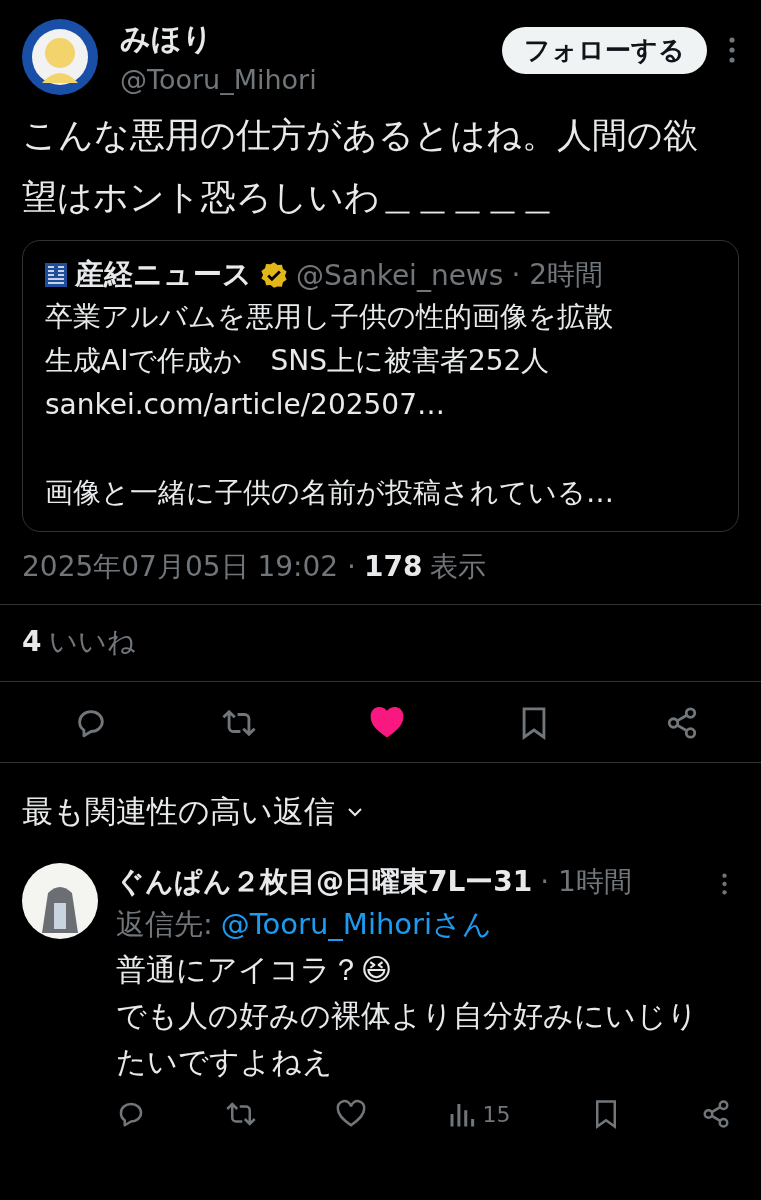 This screenshot has width=761, height=1200. Describe the element at coordinates (682, 723) in the screenshot. I see `share-icon` at that location.